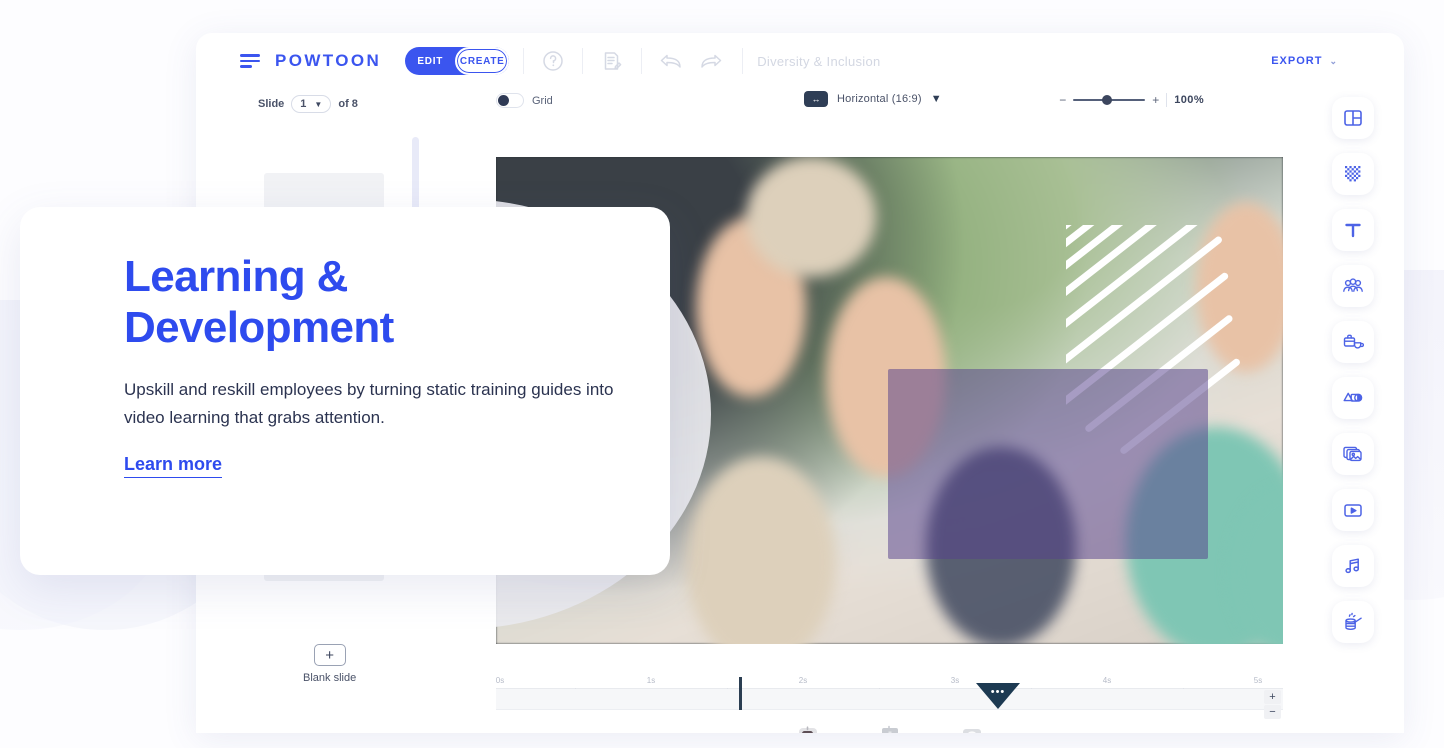  Describe the element at coordinates (1155, 100) in the screenshot. I see `zoom-in-button: +` at that location.